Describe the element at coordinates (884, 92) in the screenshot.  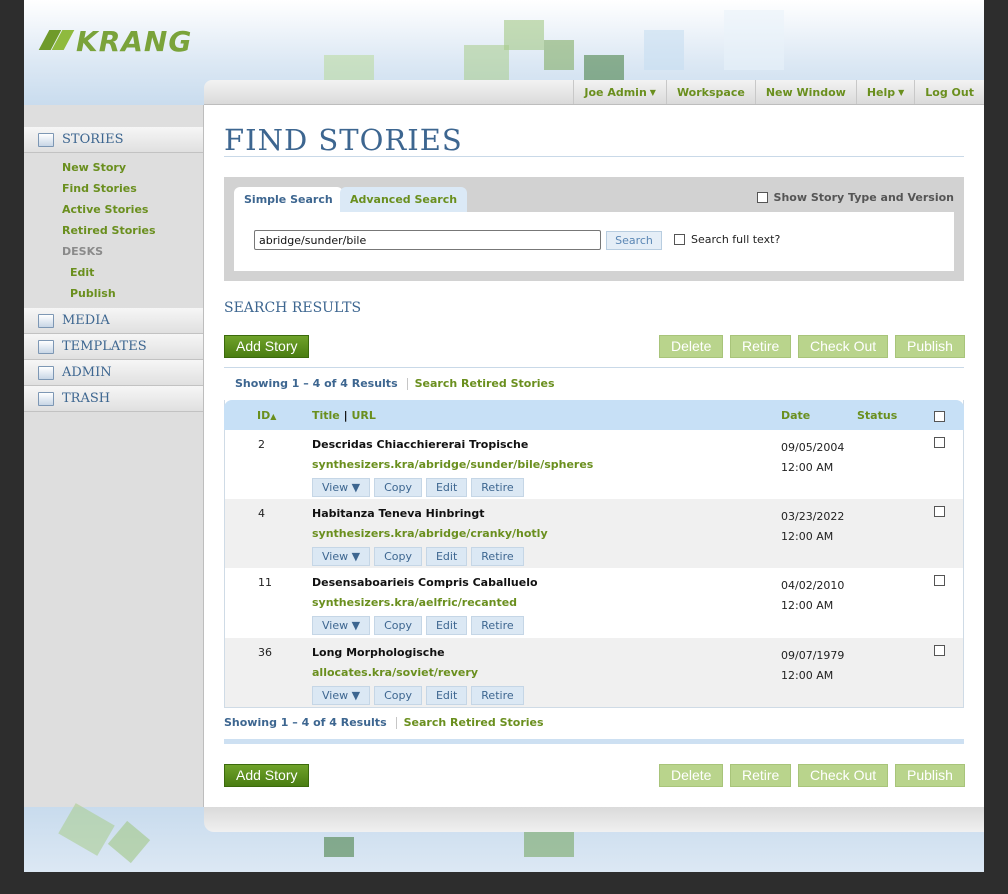
I see `help-menu: Help ▼` at that location.